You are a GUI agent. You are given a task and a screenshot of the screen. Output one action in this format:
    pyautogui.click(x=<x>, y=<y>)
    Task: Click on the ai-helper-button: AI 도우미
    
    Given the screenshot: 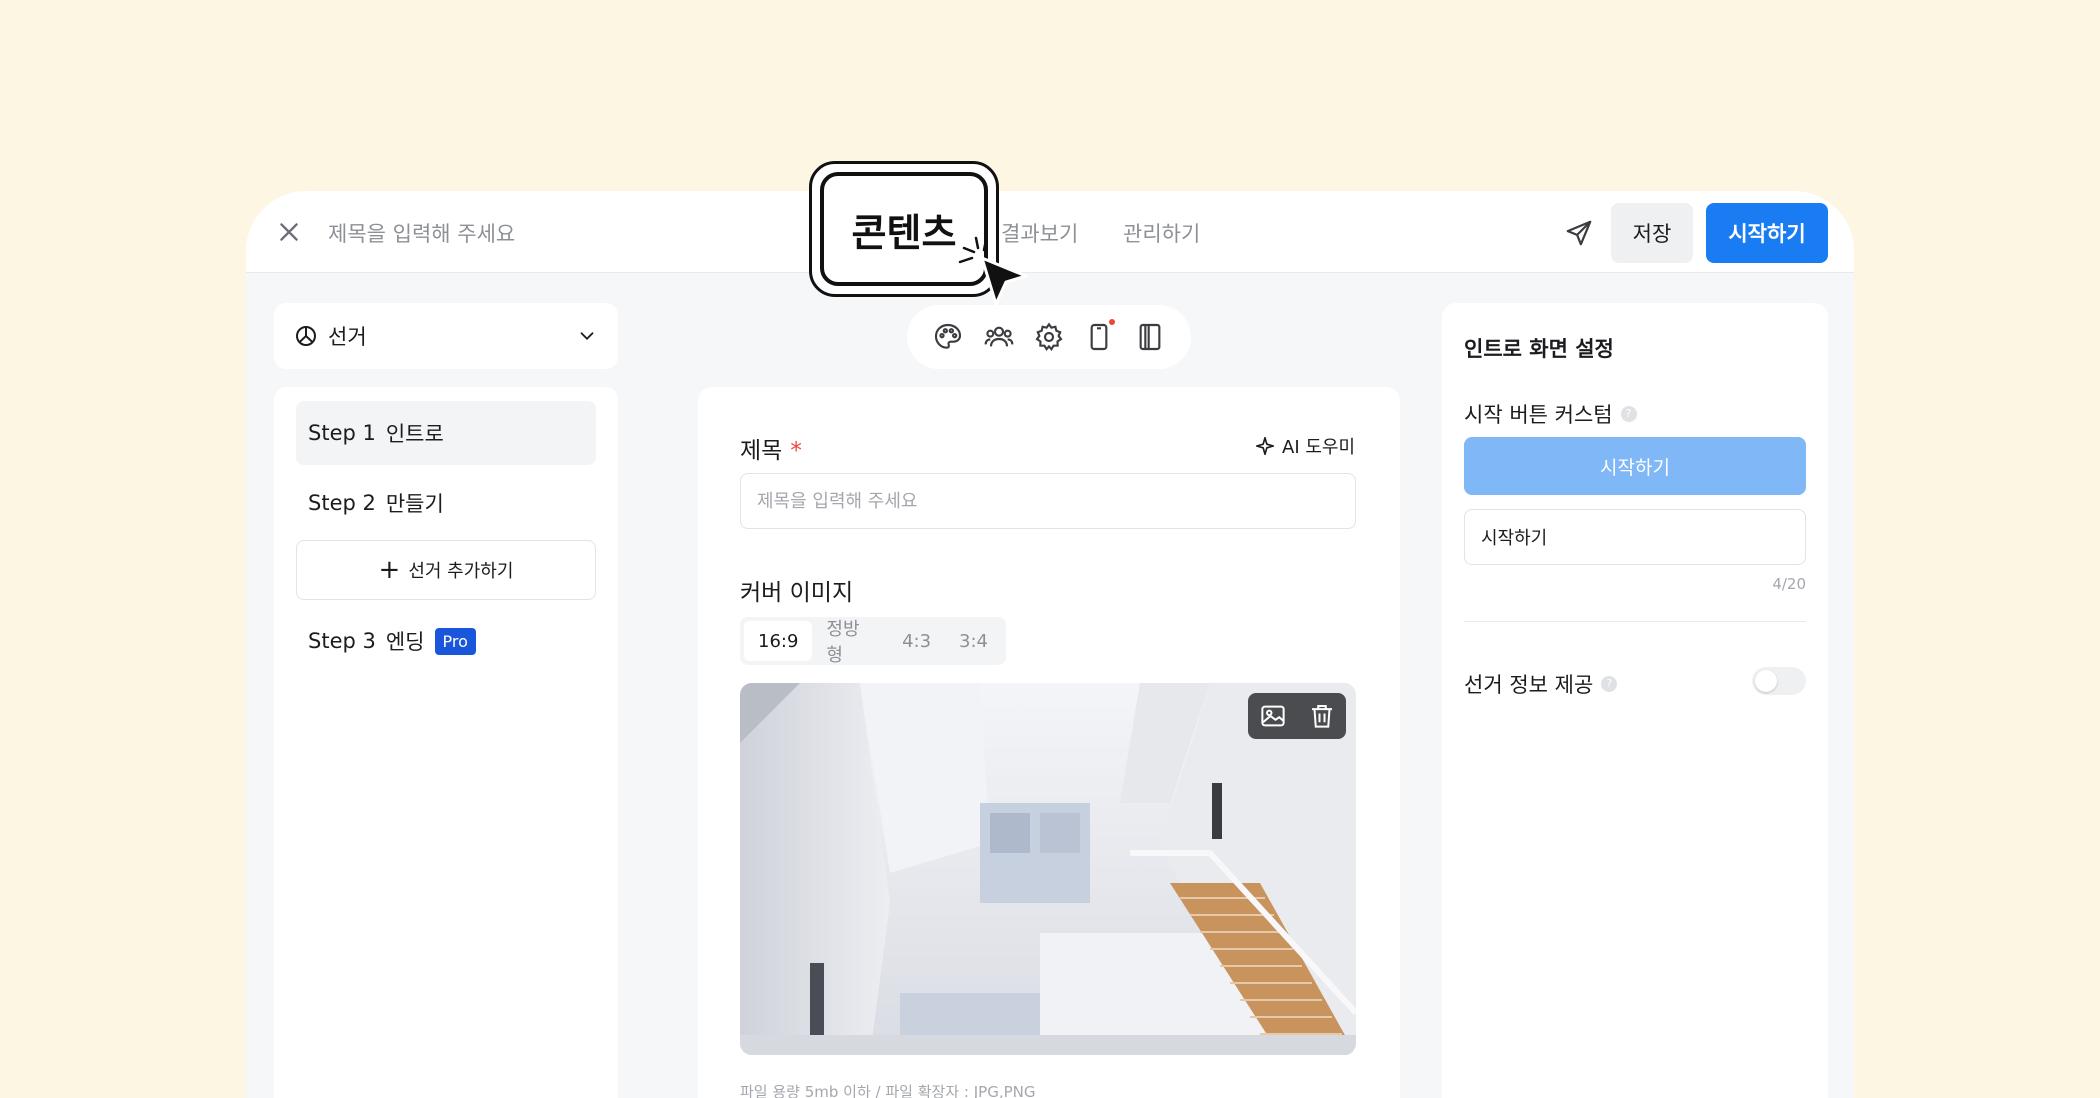 What is the action you would take?
    pyautogui.click(x=1304, y=446)
    